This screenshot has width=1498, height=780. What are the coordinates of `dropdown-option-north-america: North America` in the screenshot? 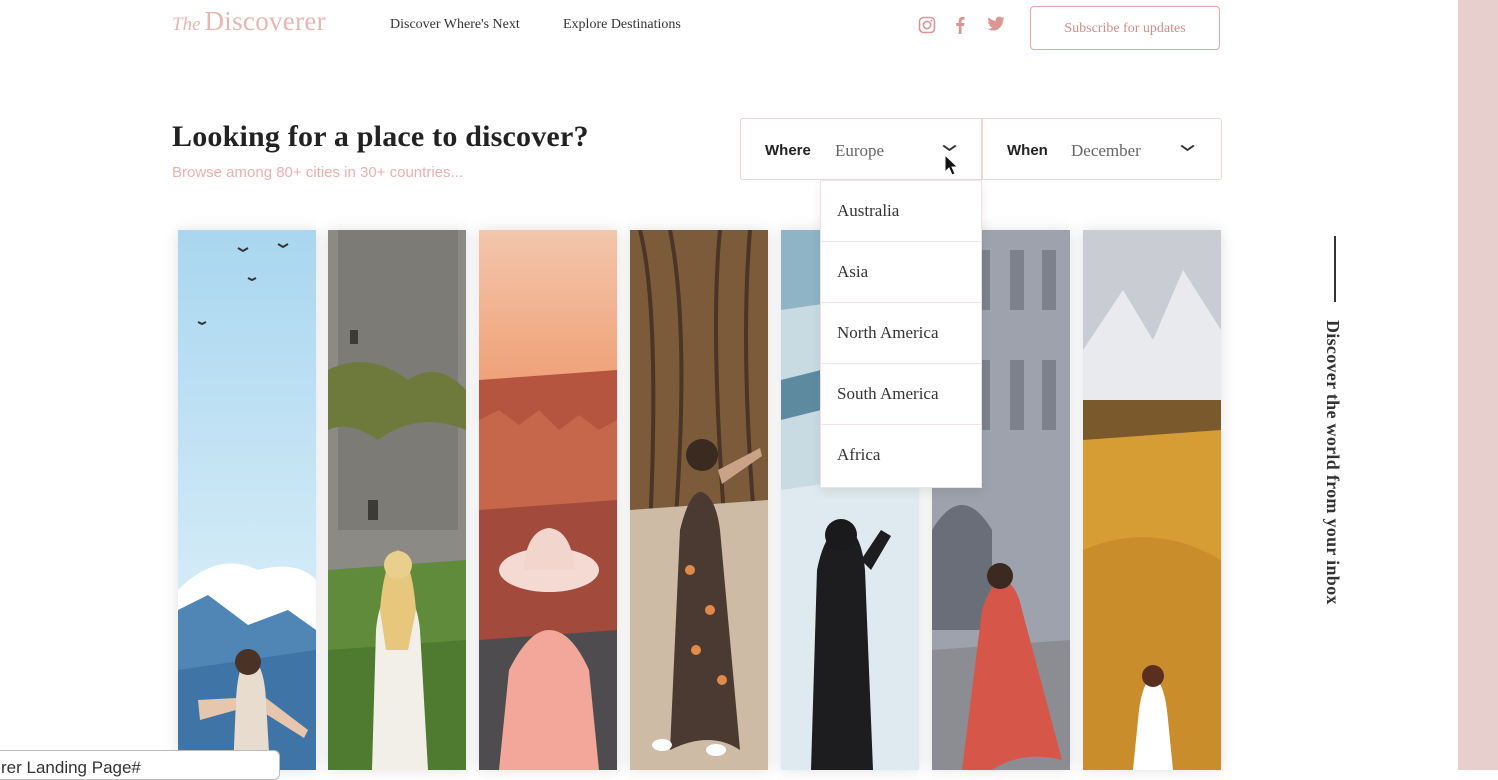 It's located at (901, 333).